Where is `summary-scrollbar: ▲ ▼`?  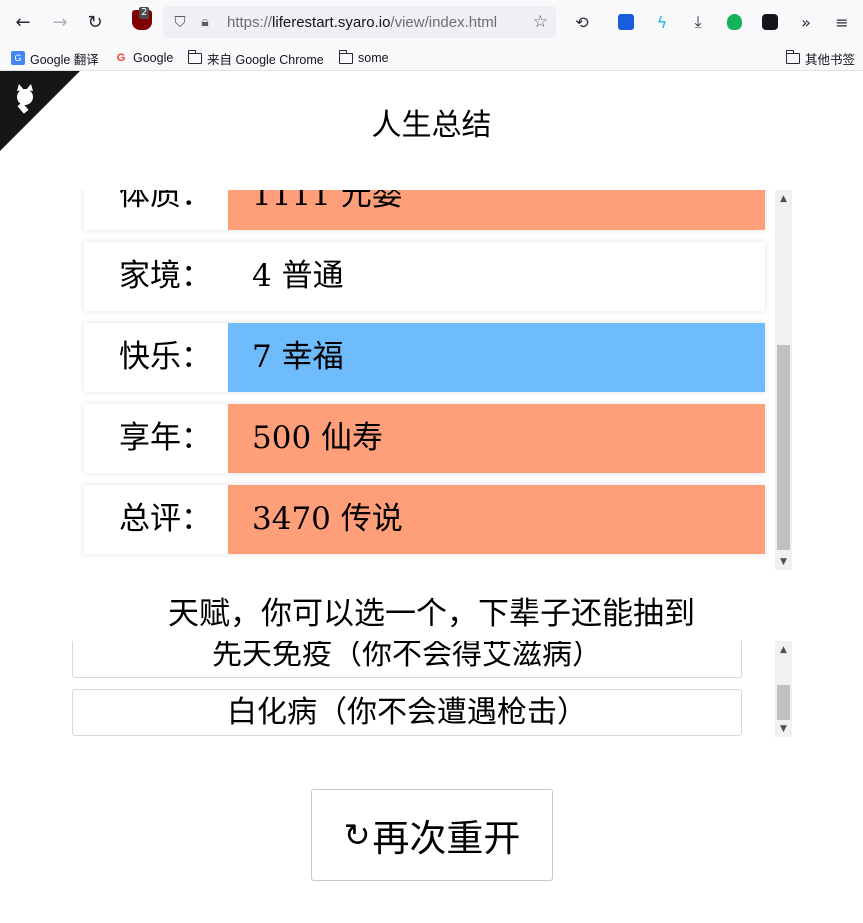 summary-scrollbar: ▲ ▼ is located at coordinates (783, 380).